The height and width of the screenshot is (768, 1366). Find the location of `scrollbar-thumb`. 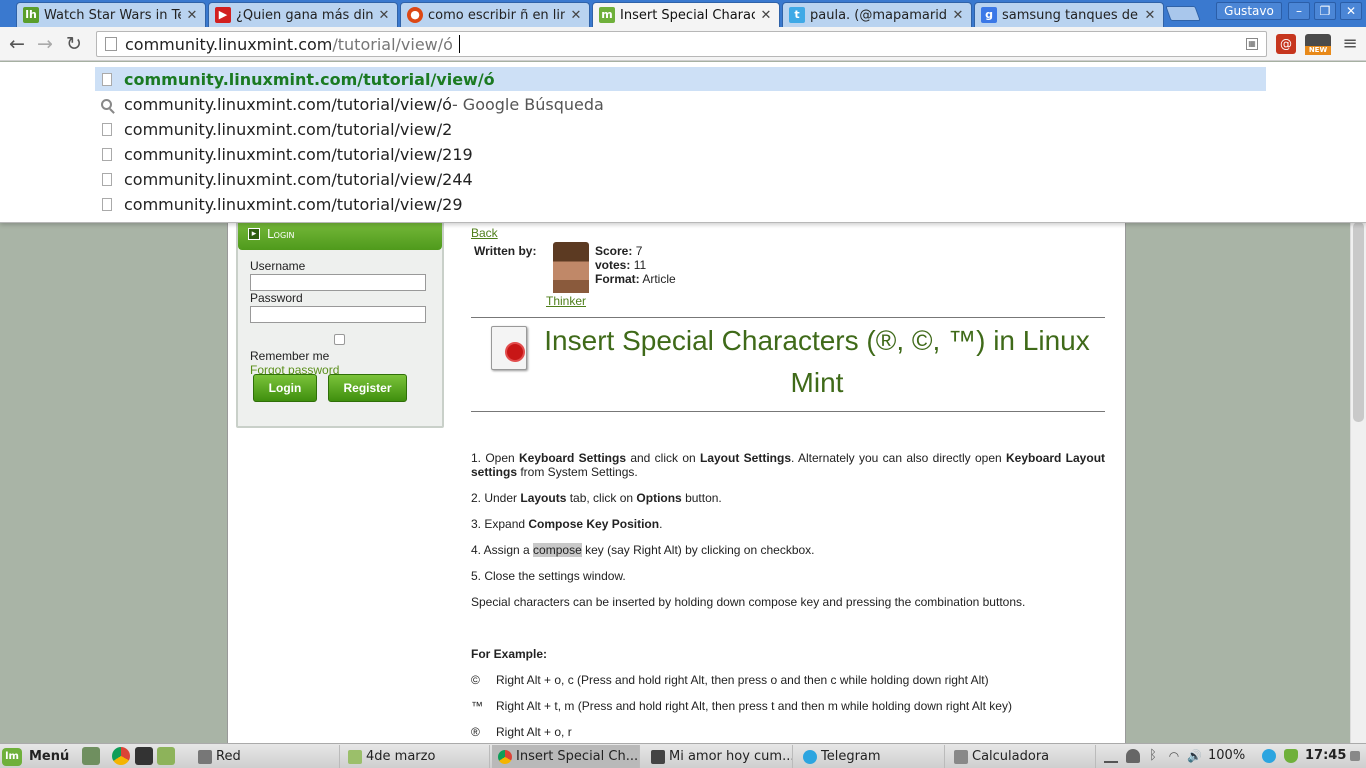

scrollbar-thumb is located at coordinates (1358, 322).